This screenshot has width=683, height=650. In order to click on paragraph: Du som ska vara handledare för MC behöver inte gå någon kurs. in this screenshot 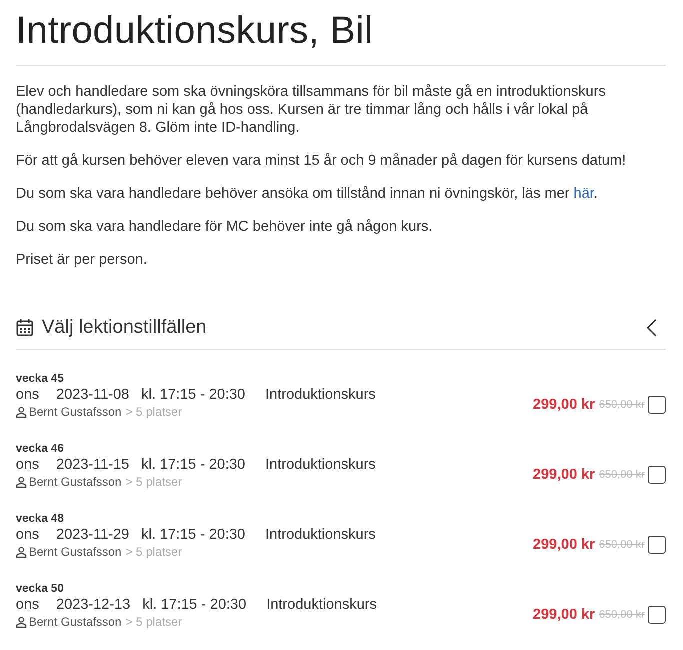, I will do `click(225, 227)`.